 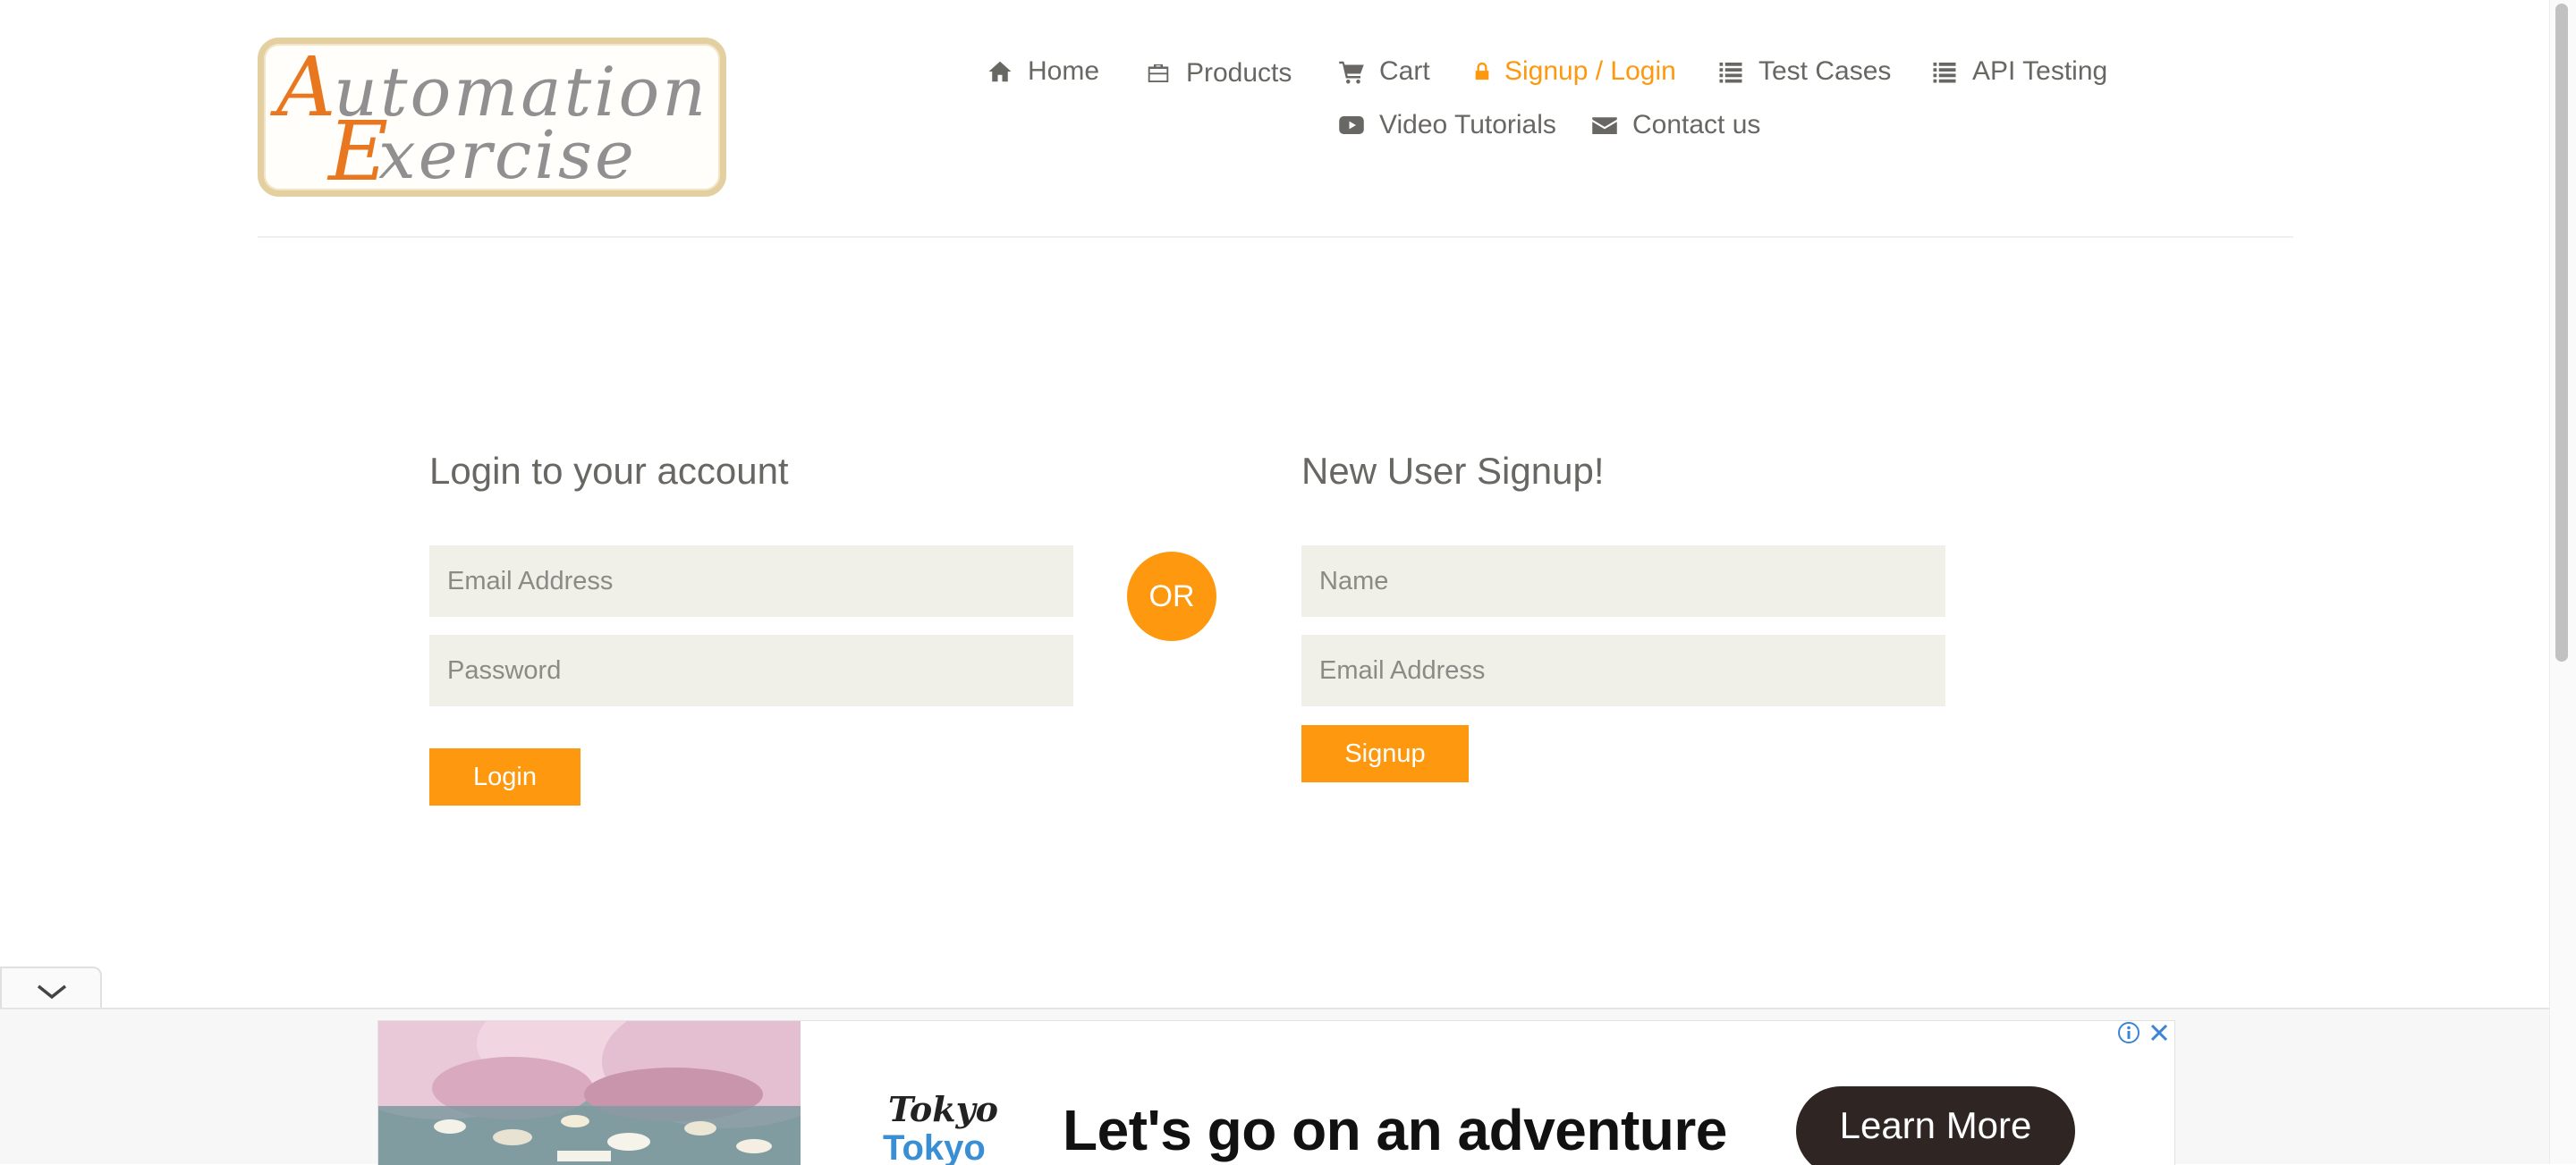 I want to click on site-logo: A utomation E xercise, so click(x=492, y=117).